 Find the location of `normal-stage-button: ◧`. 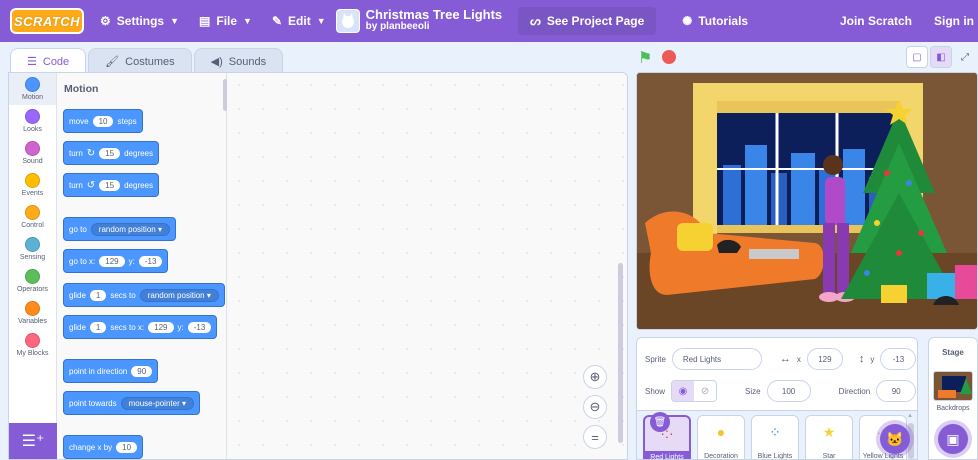

normal-stage-button: ◧ is located at coordinates (941, 57).